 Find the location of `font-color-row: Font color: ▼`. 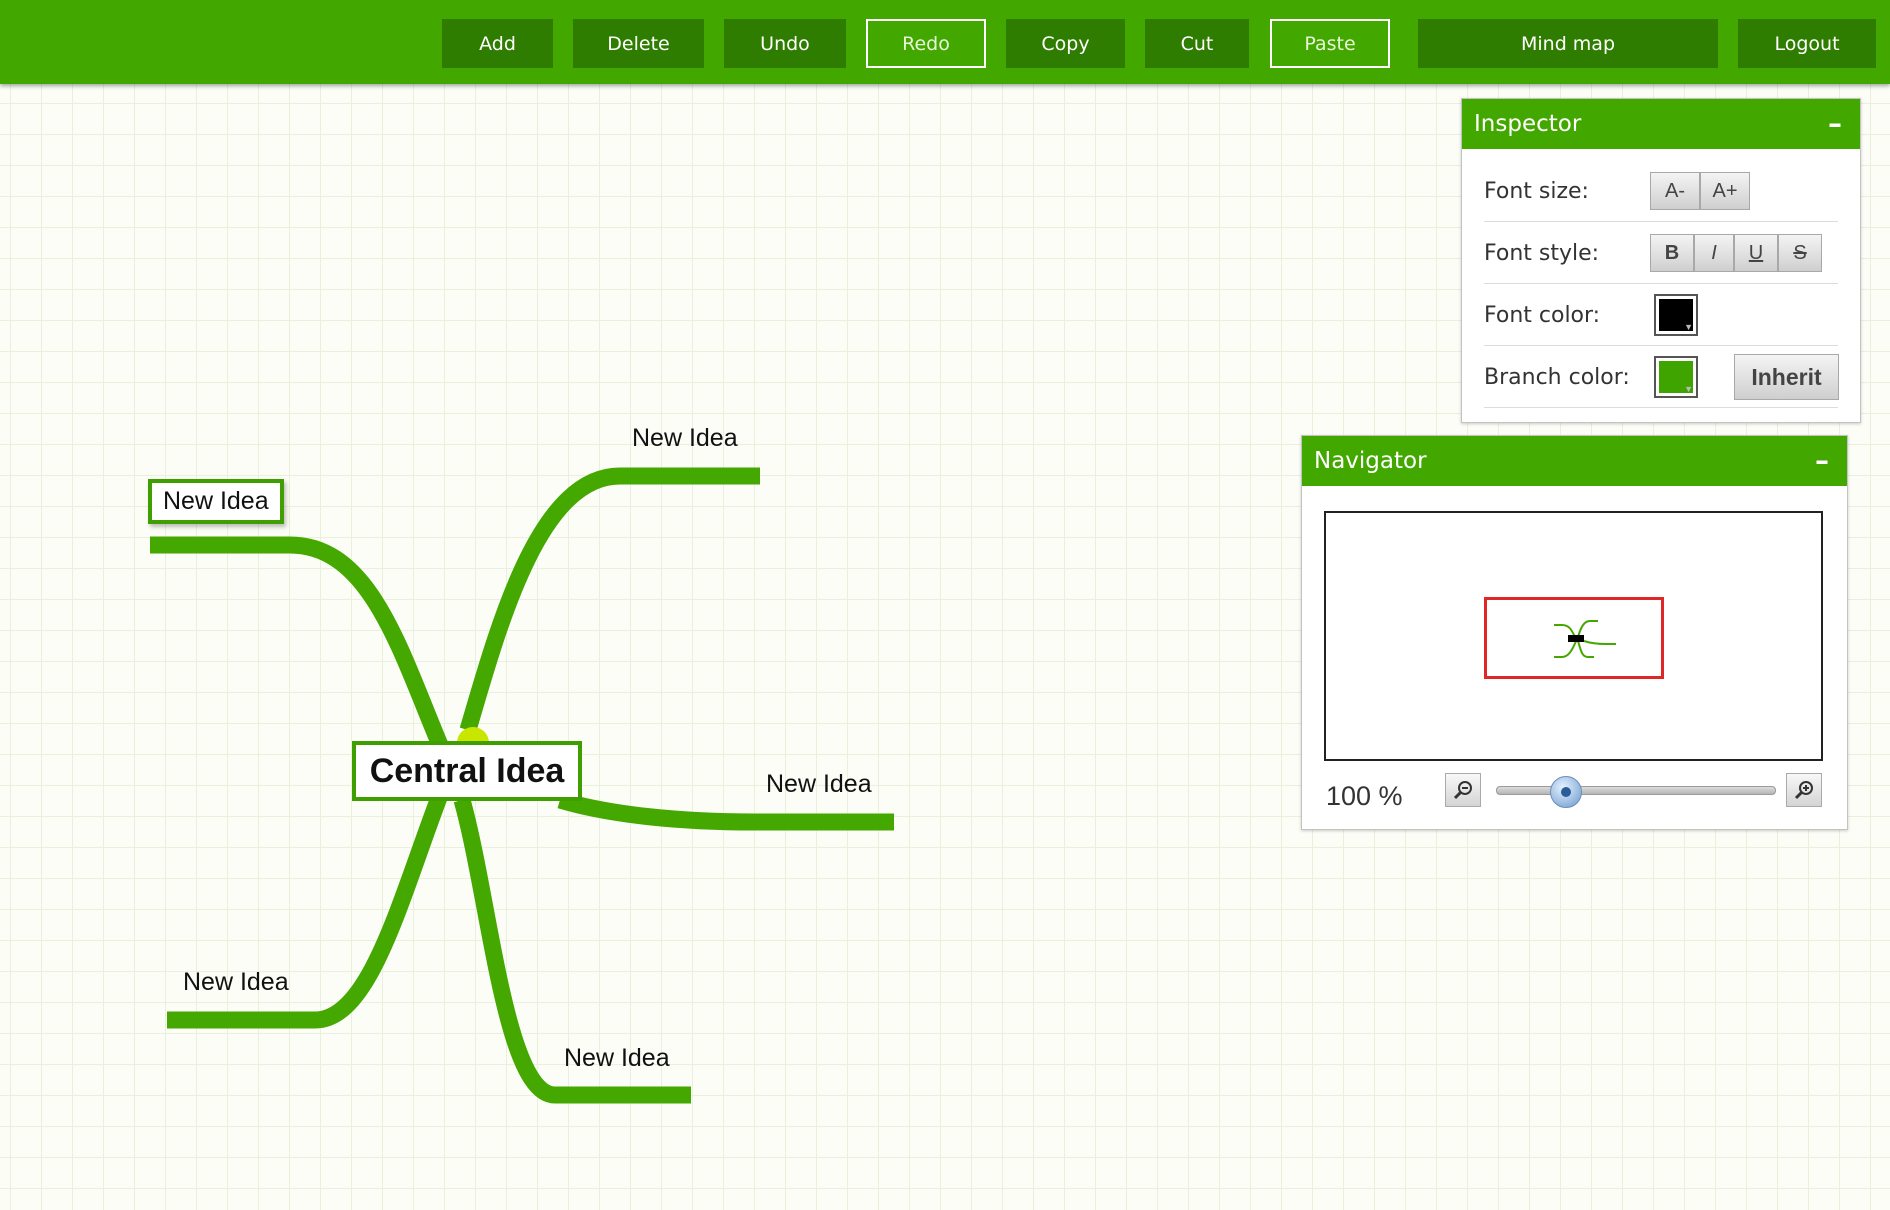

font-color-row: Font color: ▼ is located at coordinates (1661, 315).